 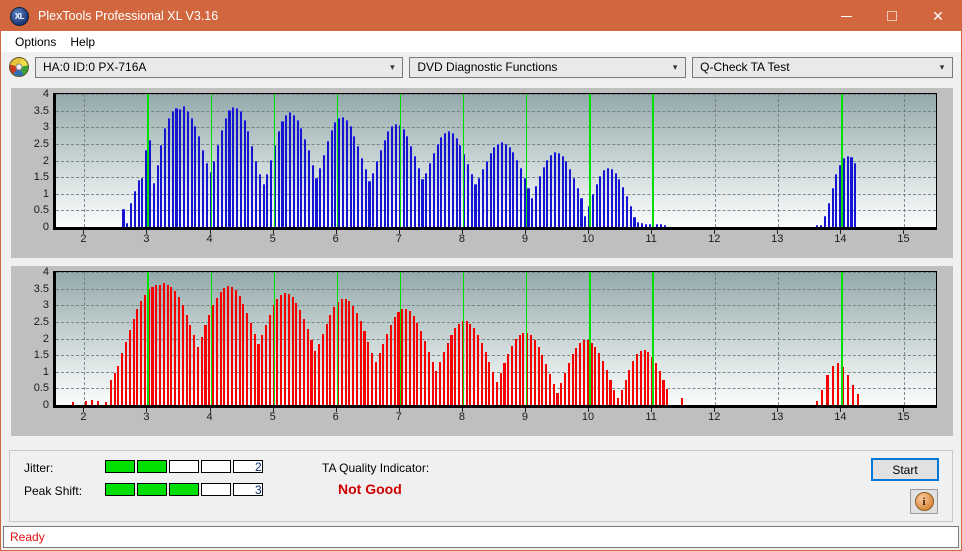 What do you see at coordinates (548, 67) in the screenshot?
I see `function-select: DVD Diagnostic Functions ▾` at bounding box center [548, 67].